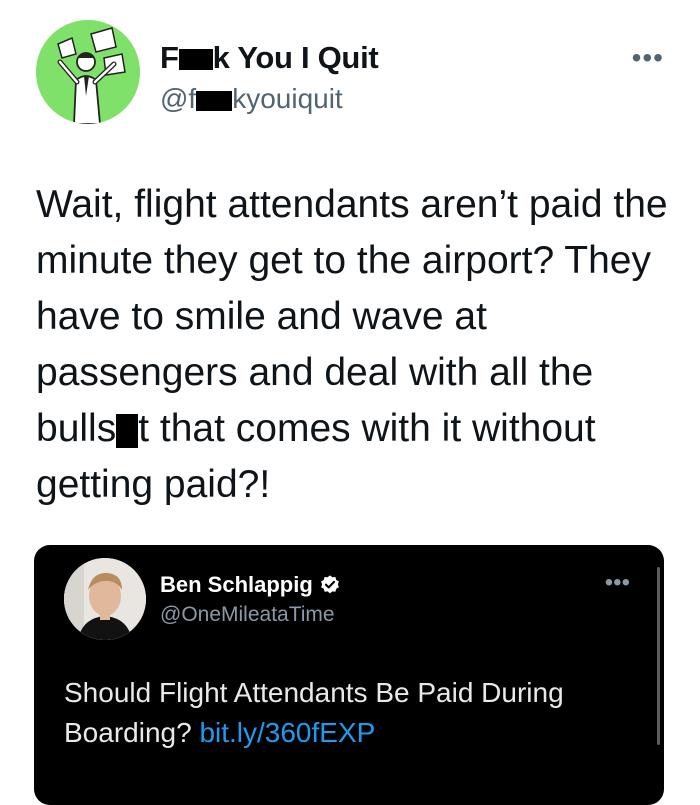 The image size is (700, 805). I want to click on author-handle-prefix: @f, so click(178, 98).